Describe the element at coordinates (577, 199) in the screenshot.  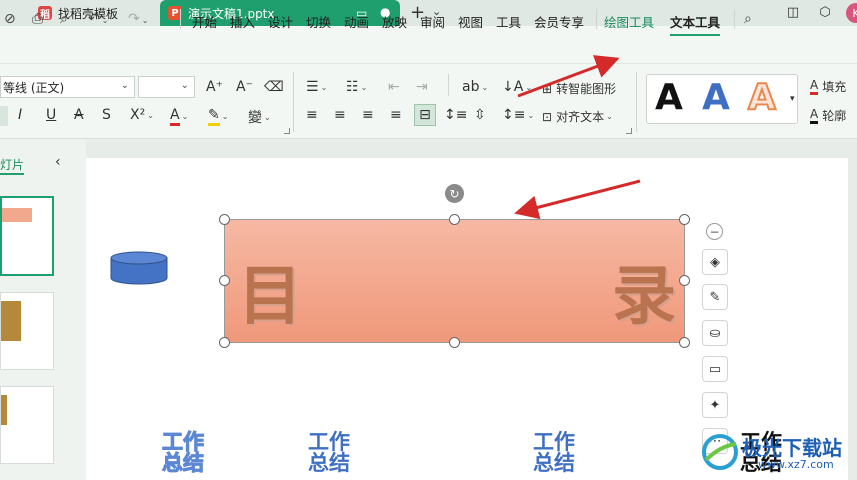
I see `arrow-to-textbox` at that location.